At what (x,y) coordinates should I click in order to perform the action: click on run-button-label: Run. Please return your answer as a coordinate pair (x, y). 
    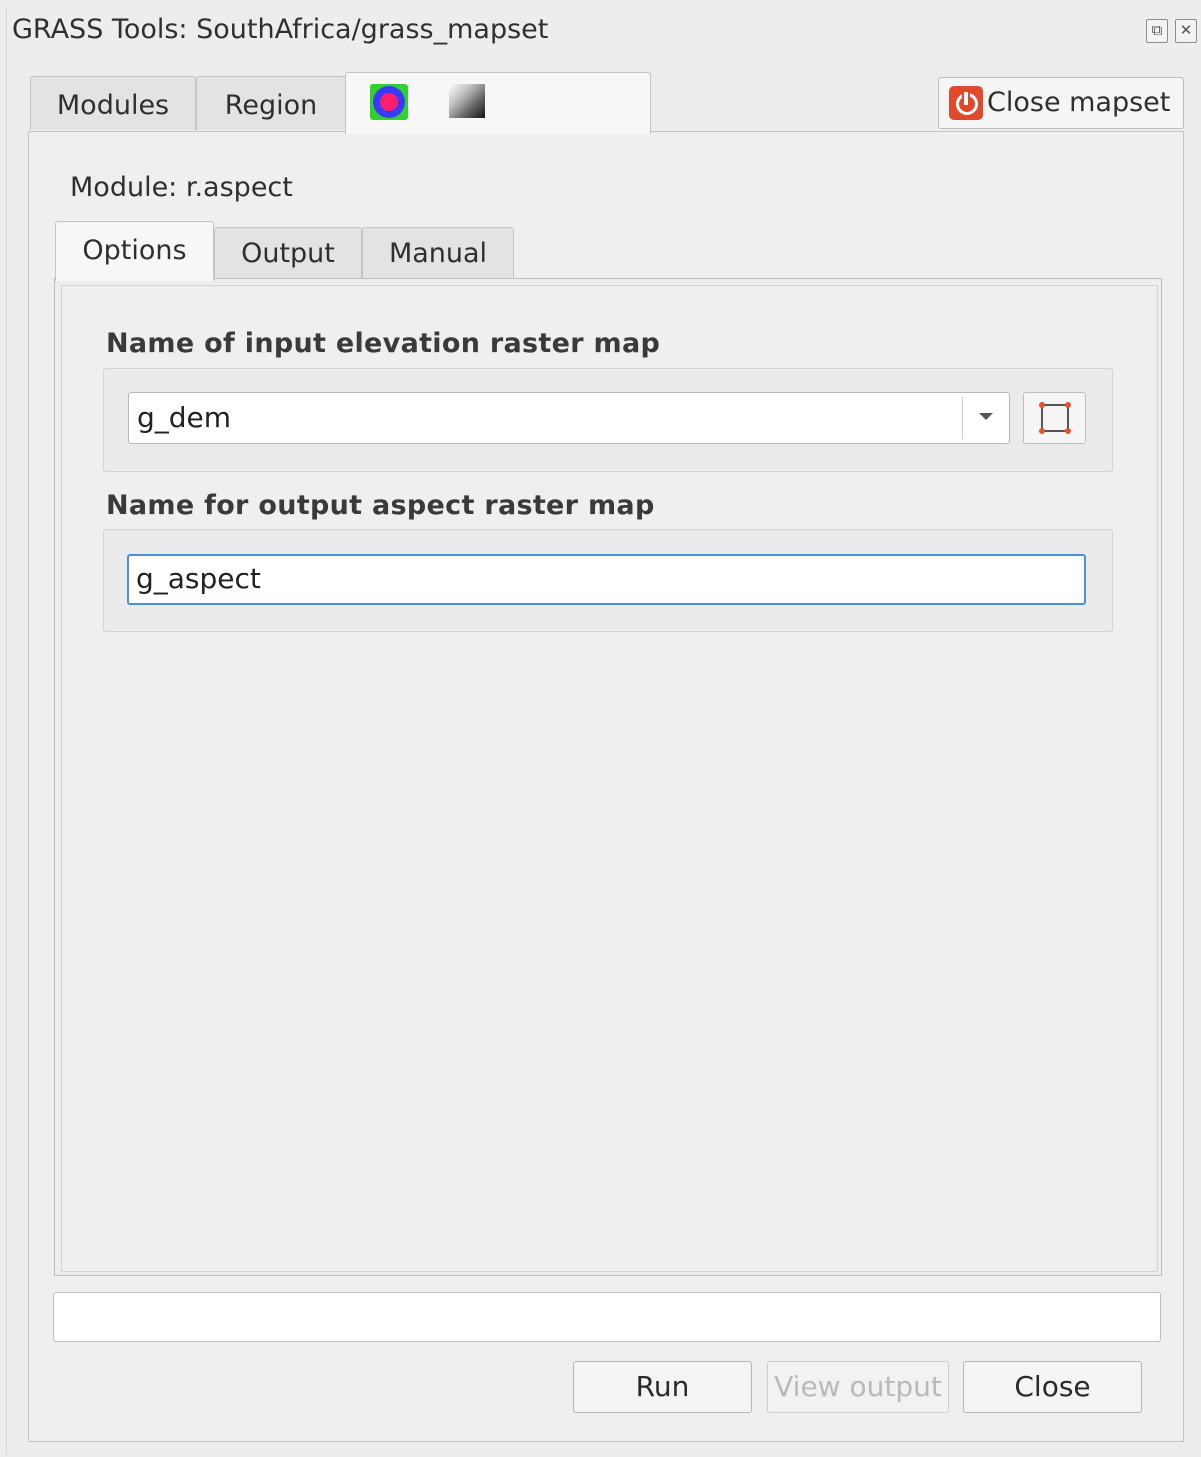
    Looking at the image, I should click on (662, 1386).